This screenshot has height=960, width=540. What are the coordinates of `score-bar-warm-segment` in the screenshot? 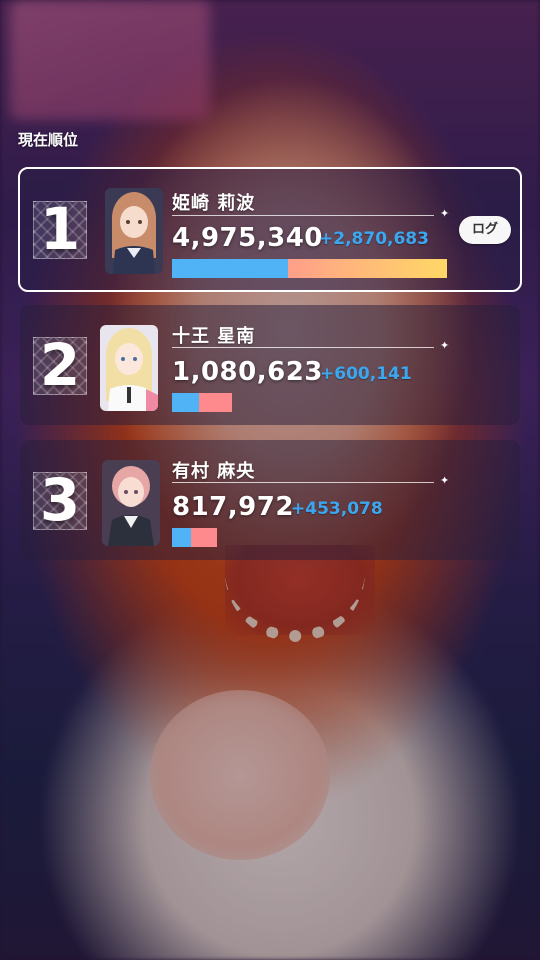 It's located at (367, 268).